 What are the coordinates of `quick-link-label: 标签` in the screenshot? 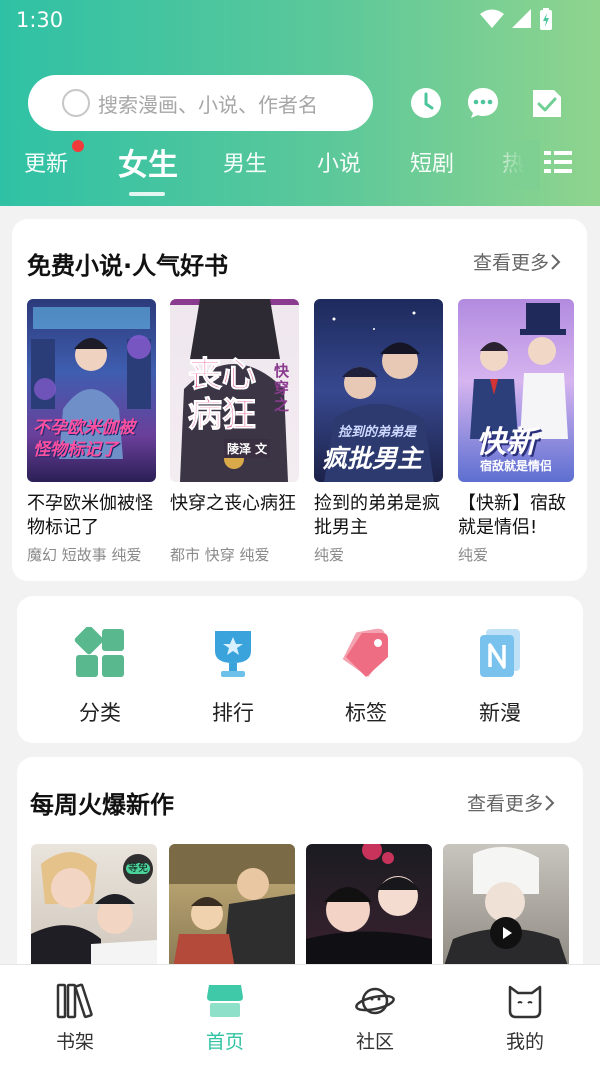 It's located at (366, 713).